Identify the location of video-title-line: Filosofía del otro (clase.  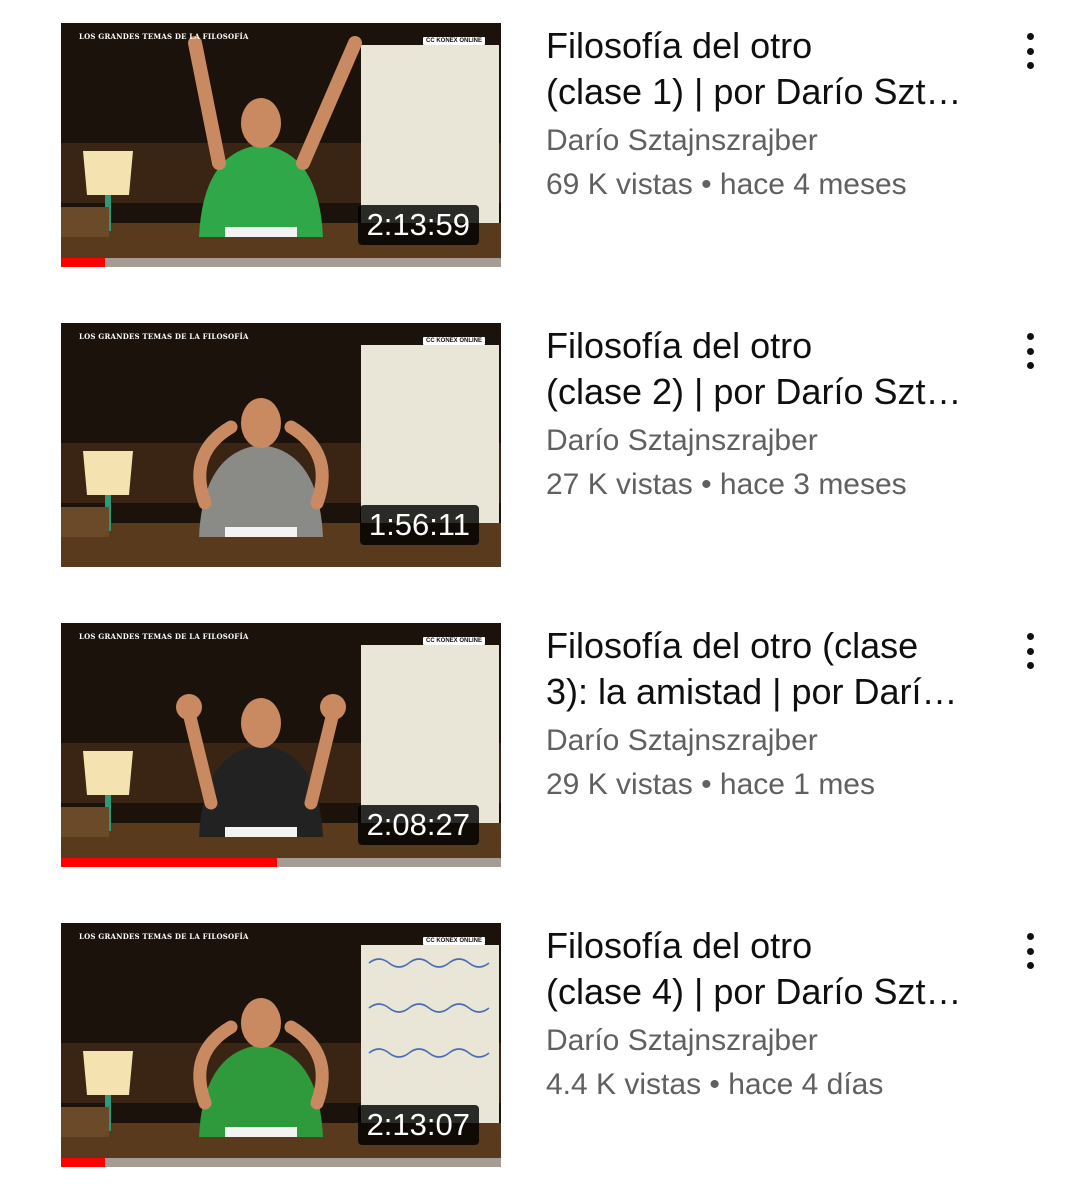
(732, 645).